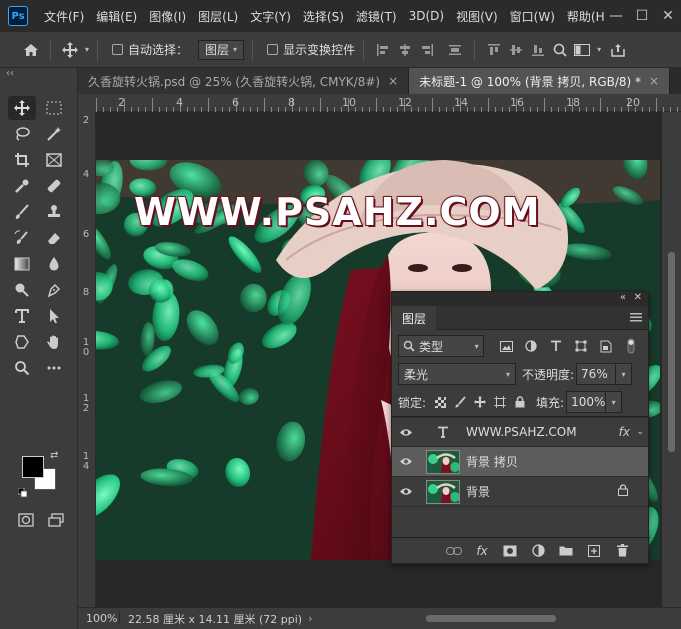 Image resolution: width=681 pixels, height=629 pixels. I want to click on filter-adjustment-icon, so click(532, 346).